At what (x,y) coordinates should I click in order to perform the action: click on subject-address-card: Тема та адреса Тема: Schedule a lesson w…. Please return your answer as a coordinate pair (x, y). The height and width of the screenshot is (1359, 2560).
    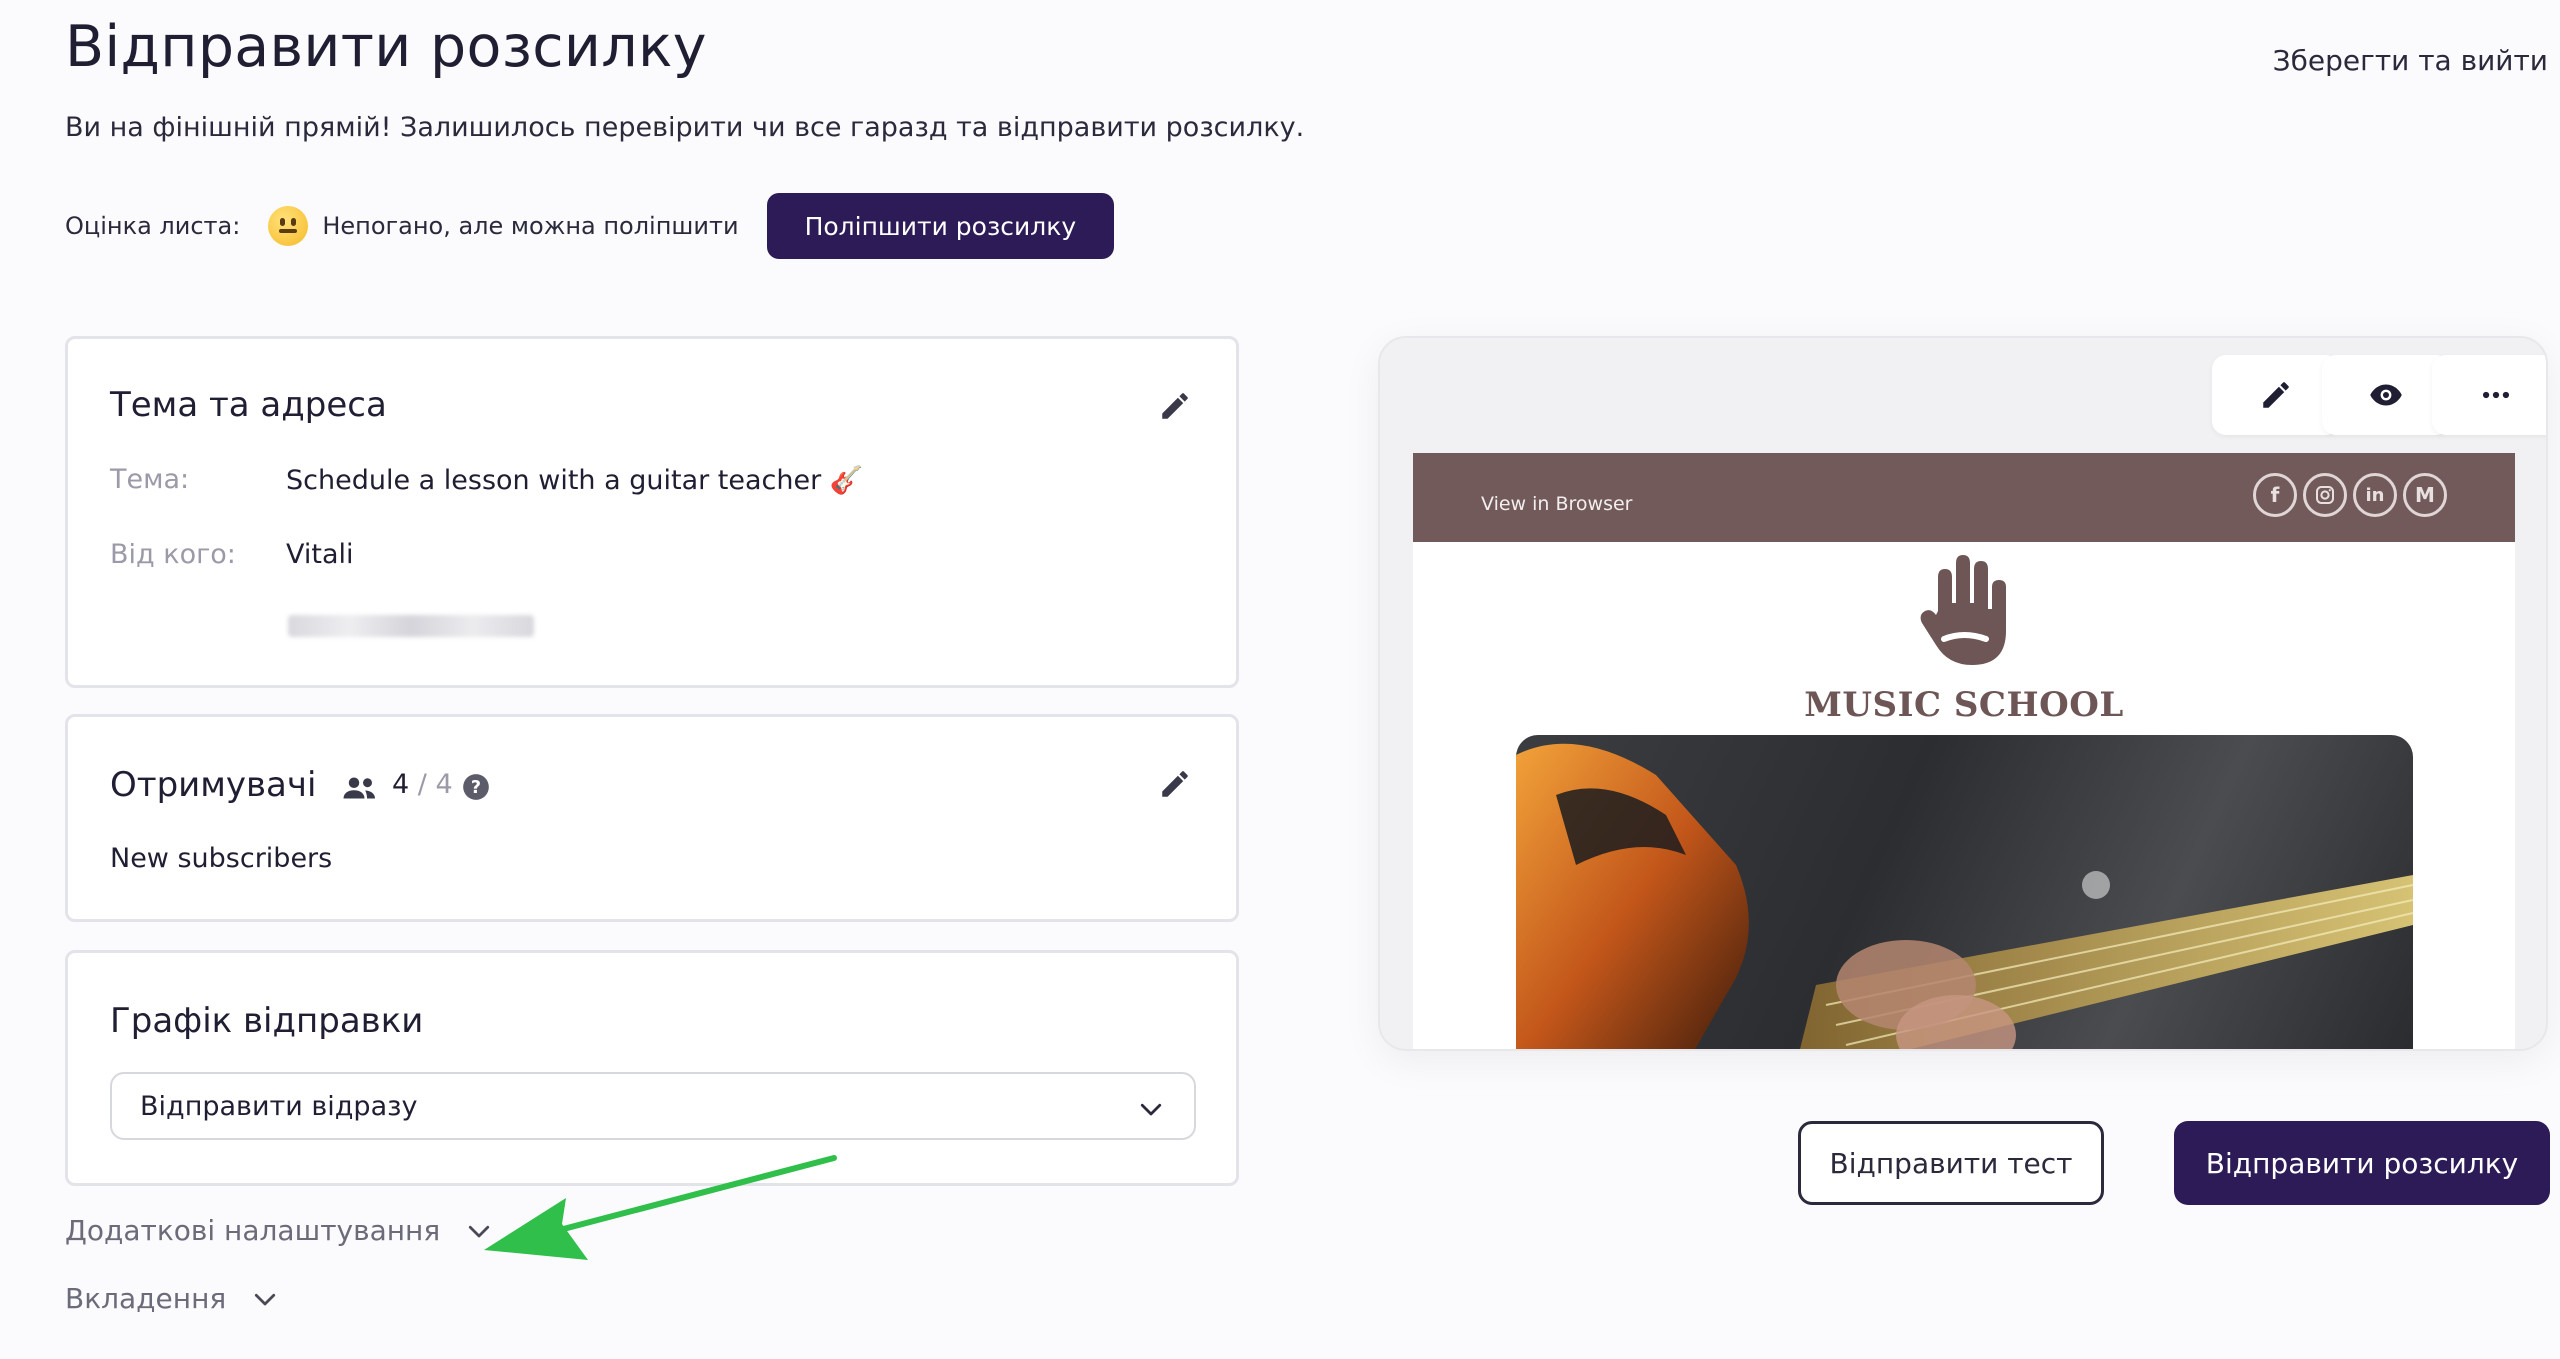
    Looking at the image, I should click on (652, 512).